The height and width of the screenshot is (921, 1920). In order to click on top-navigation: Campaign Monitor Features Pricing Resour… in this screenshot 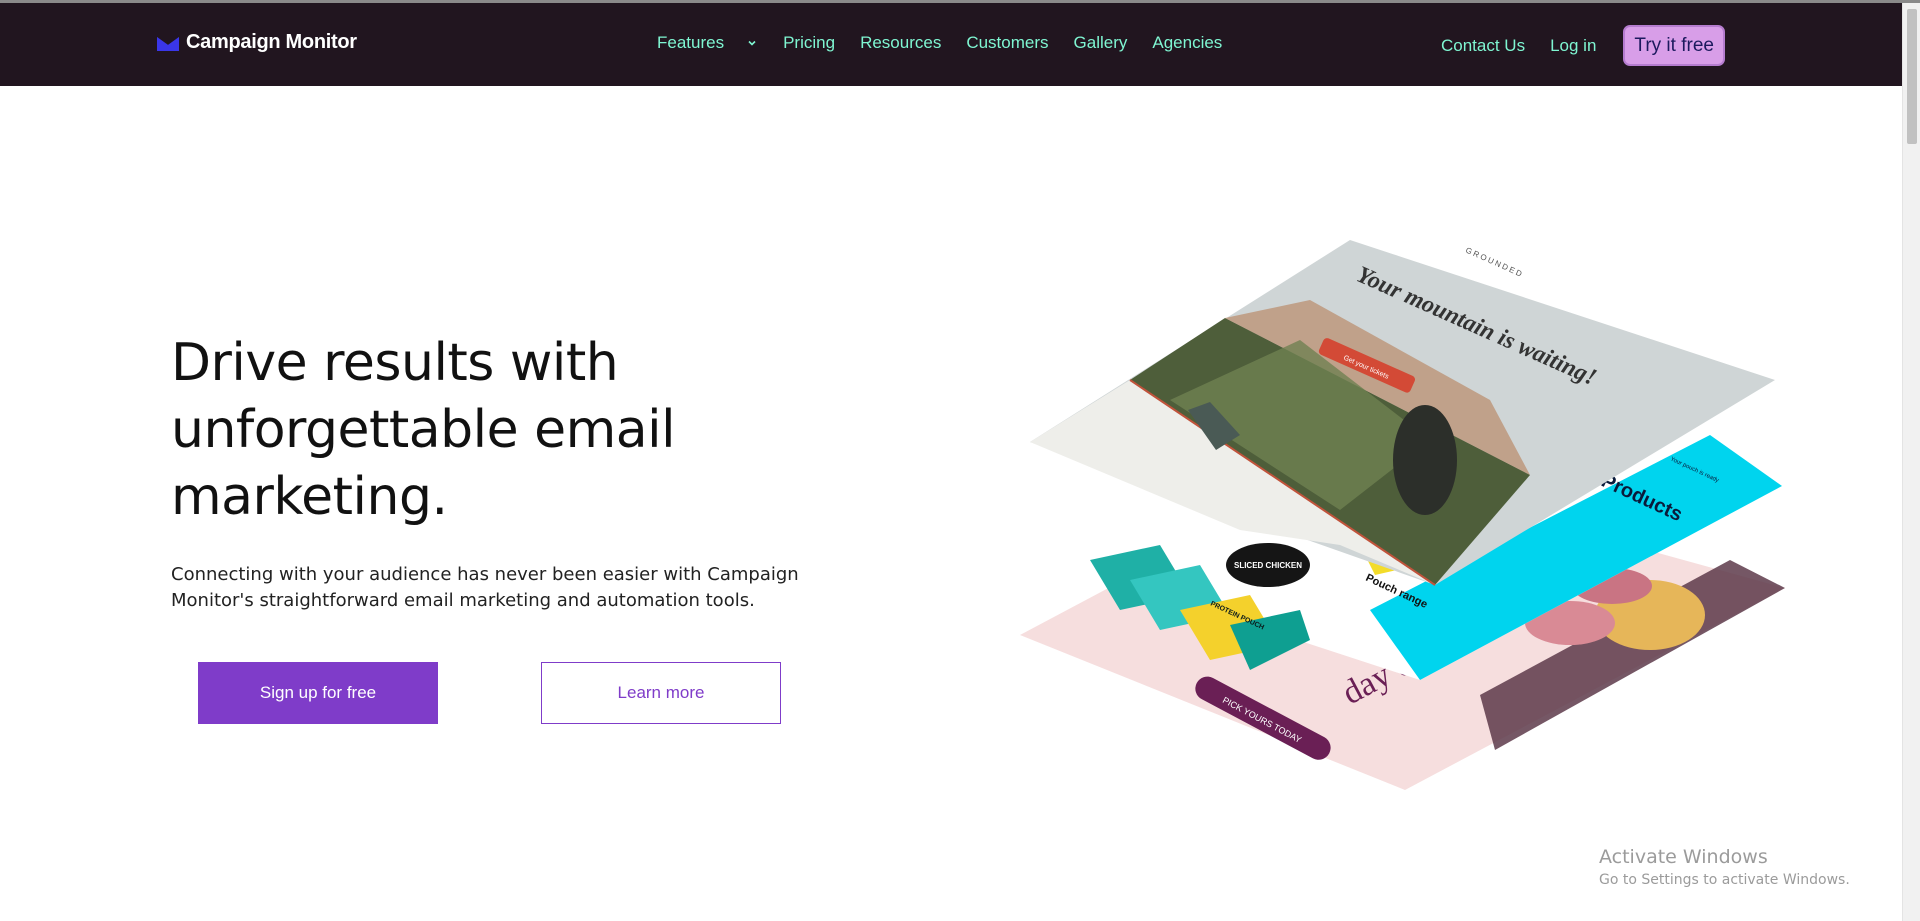, I will do `click(951, 44)`.